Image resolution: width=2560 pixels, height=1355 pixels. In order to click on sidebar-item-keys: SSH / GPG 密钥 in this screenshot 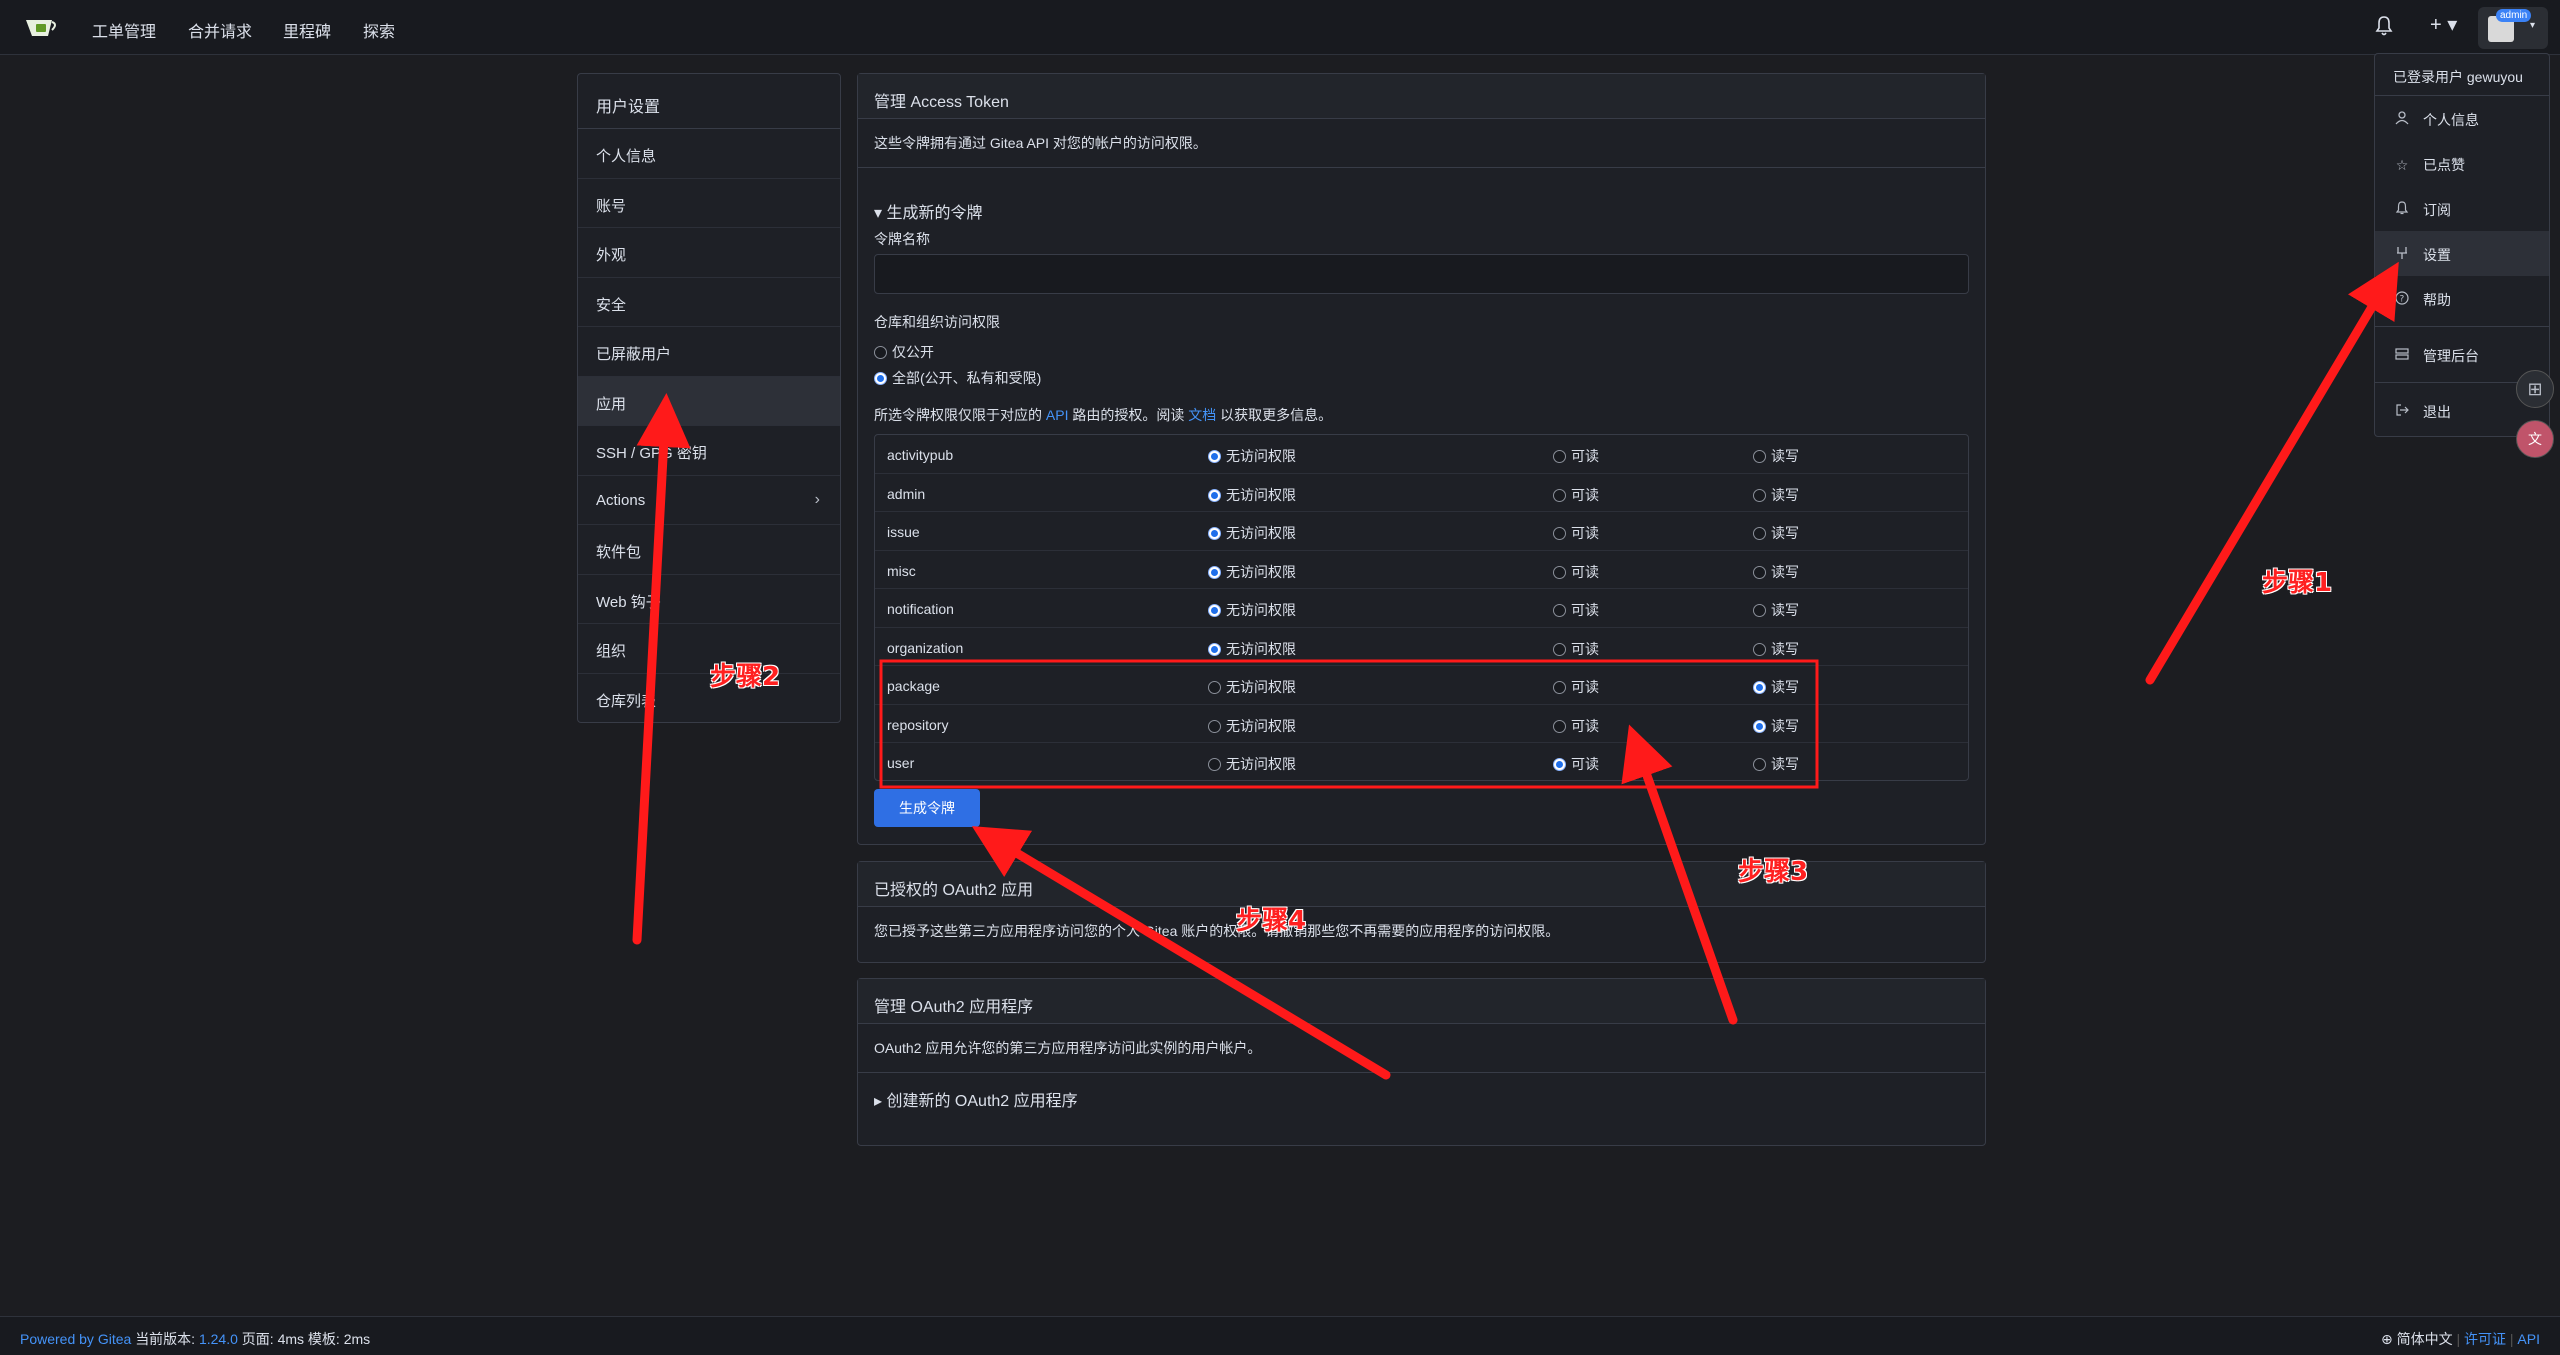, I will do `click(709, 451)`.